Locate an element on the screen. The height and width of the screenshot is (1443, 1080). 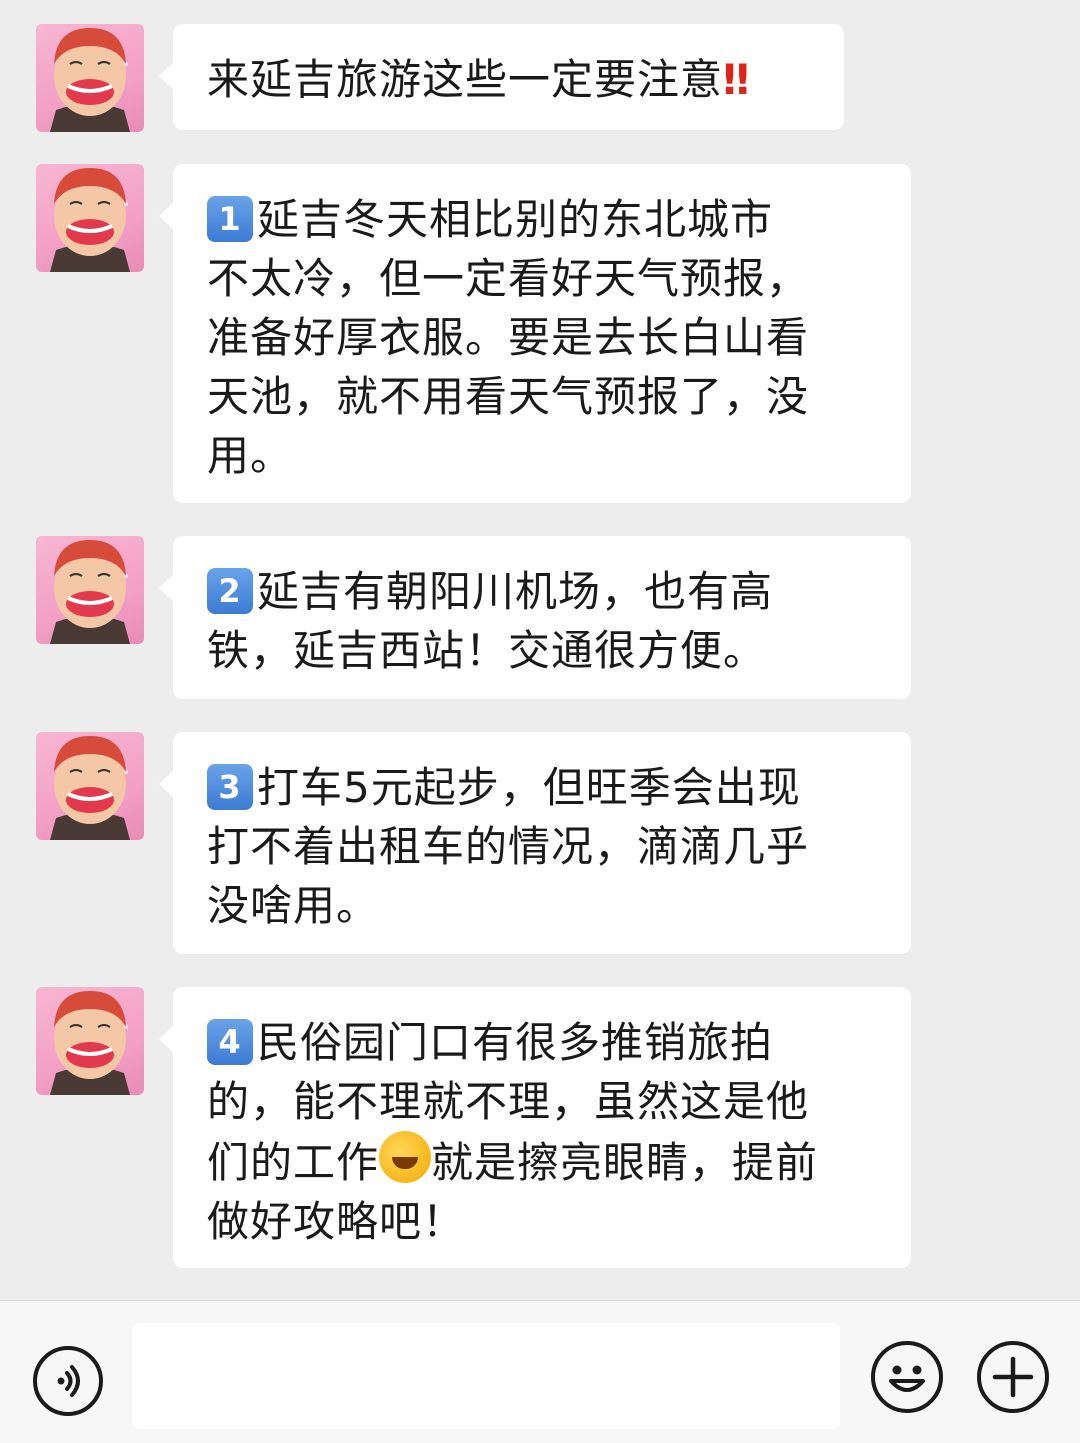
smiley-icon is located at coordinates (907, 1378).